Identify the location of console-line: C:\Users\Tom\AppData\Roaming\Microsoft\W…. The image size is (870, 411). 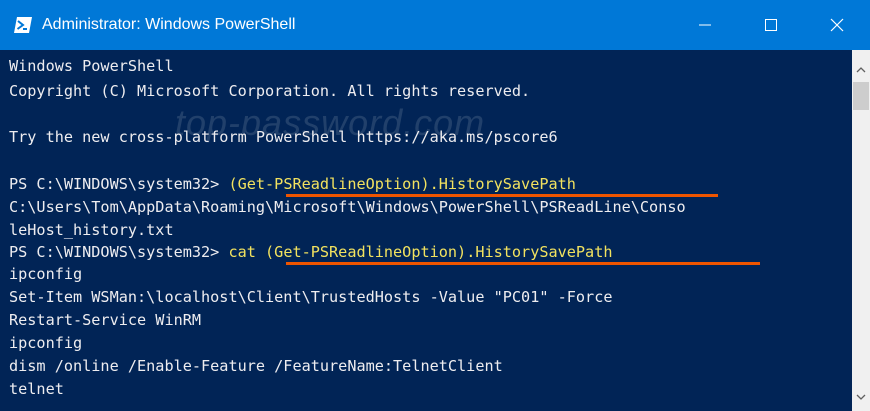
(347, 207).